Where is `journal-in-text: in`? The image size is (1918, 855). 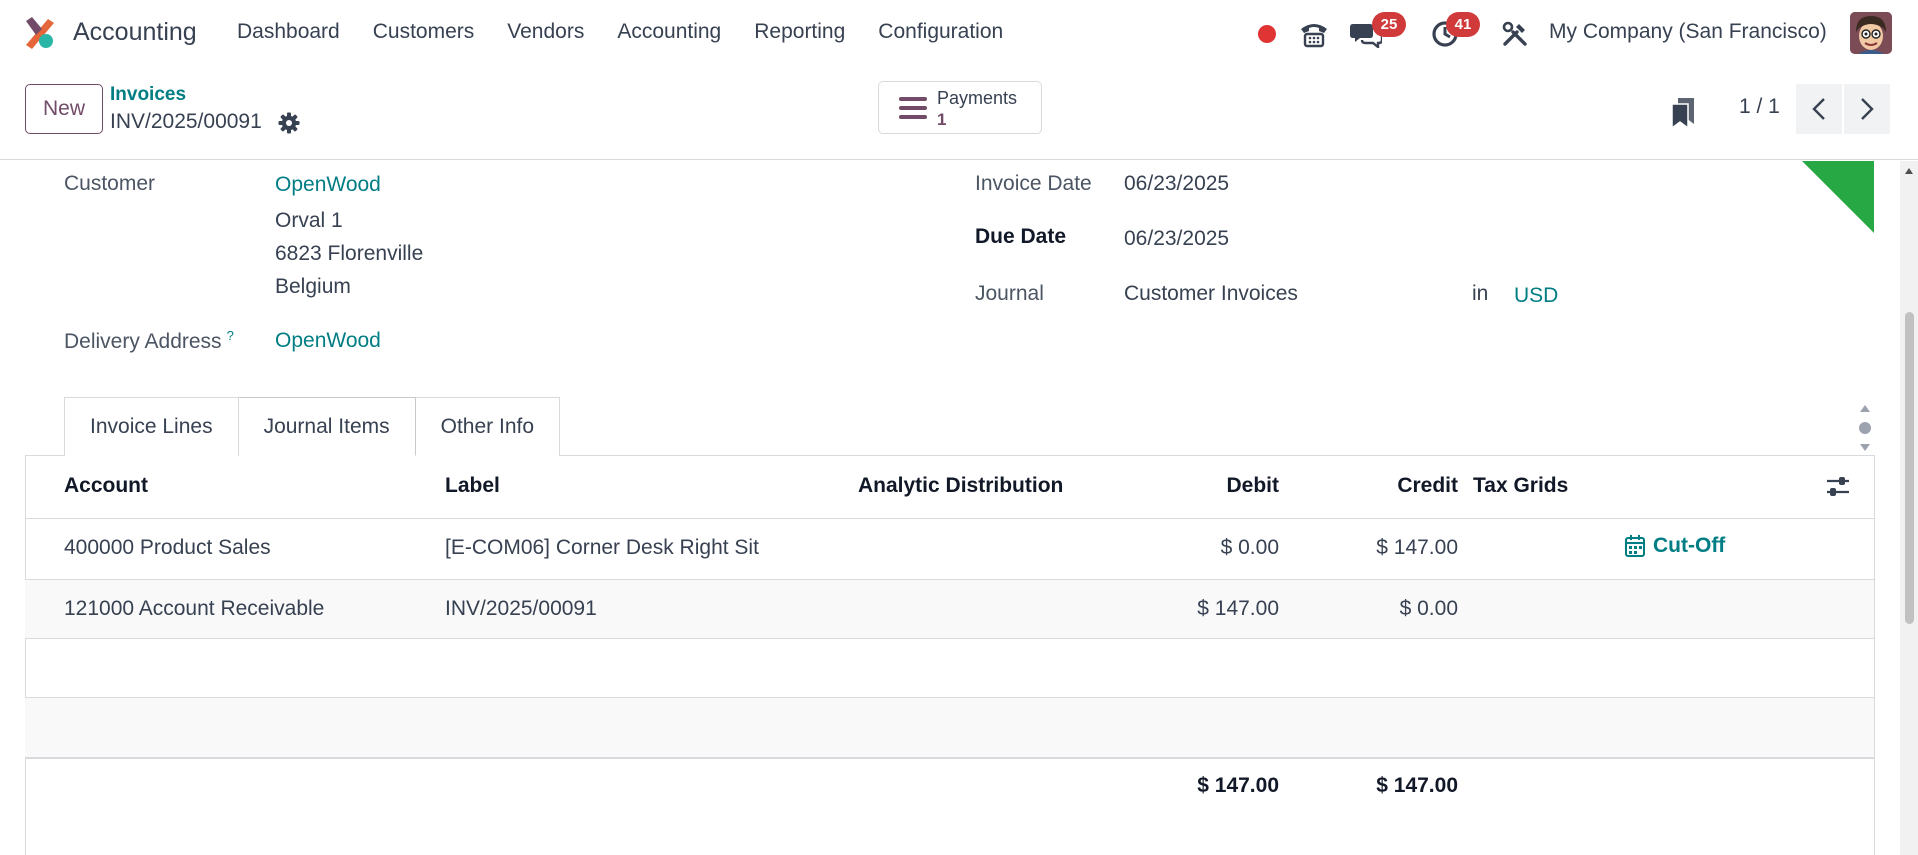
journal-in-text: in is located at coordinates (1480, 293).